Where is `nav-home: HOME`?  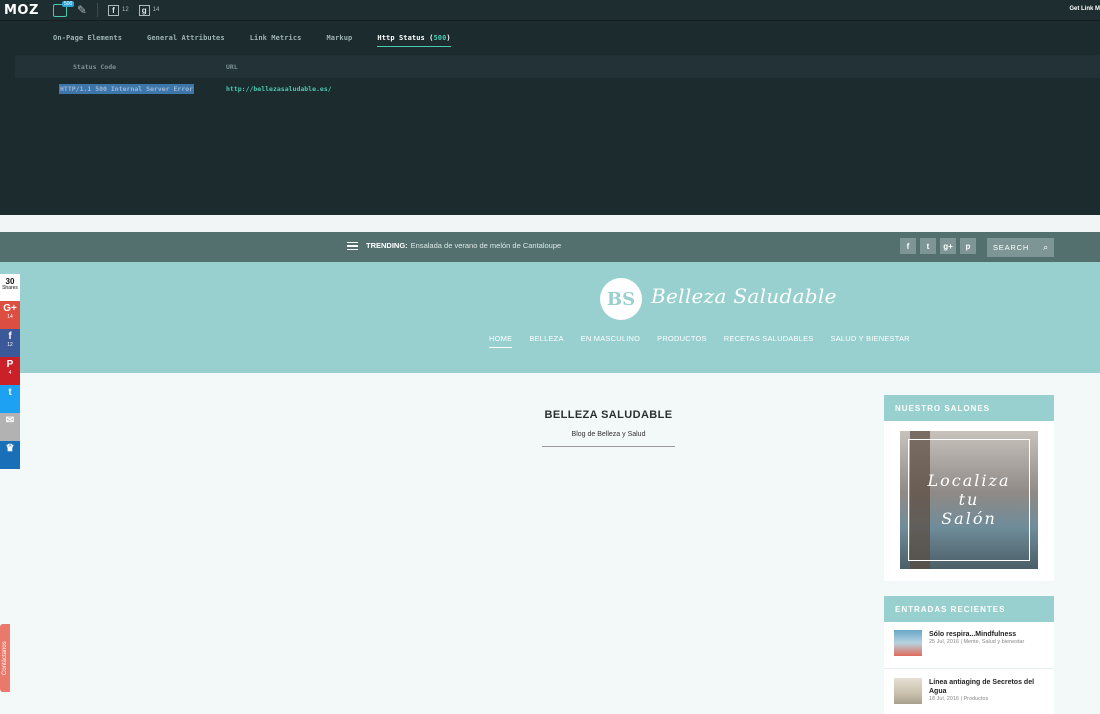
nav-home: HOME is located at coordinates (501, 341).